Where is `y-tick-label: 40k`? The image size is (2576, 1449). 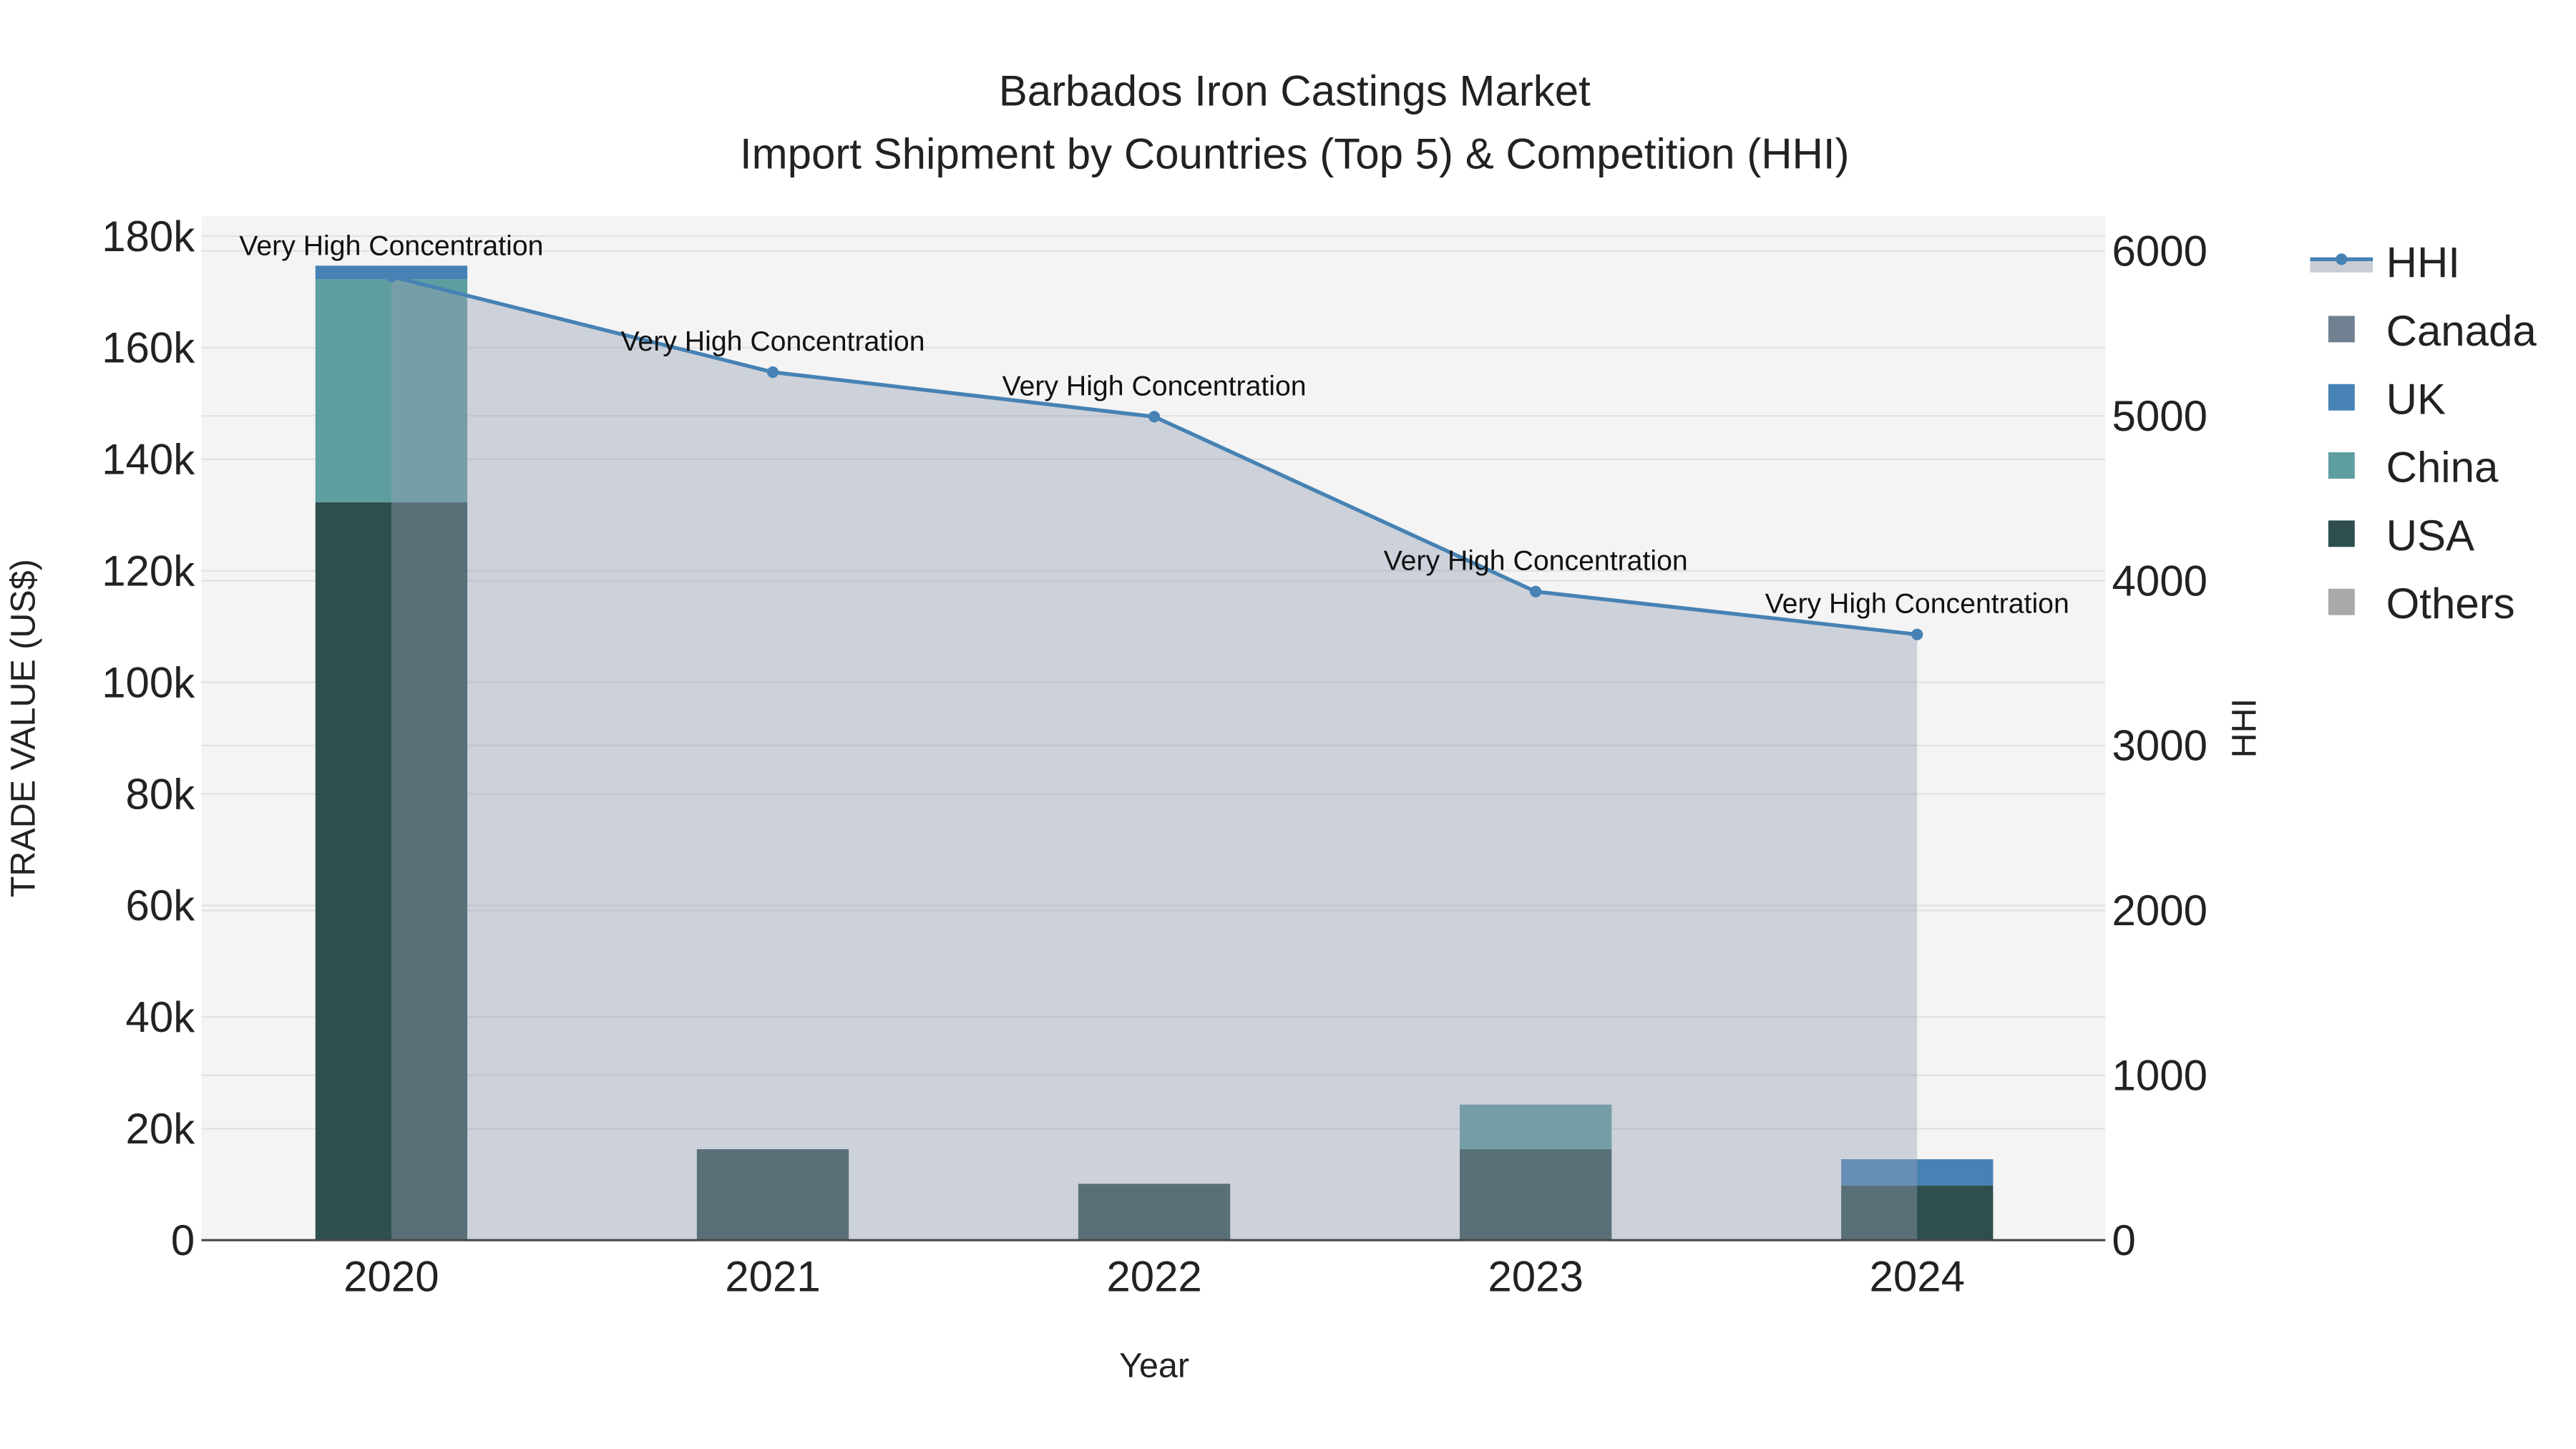 y-tick-label: 40k is located at coordinates (161, 1017).